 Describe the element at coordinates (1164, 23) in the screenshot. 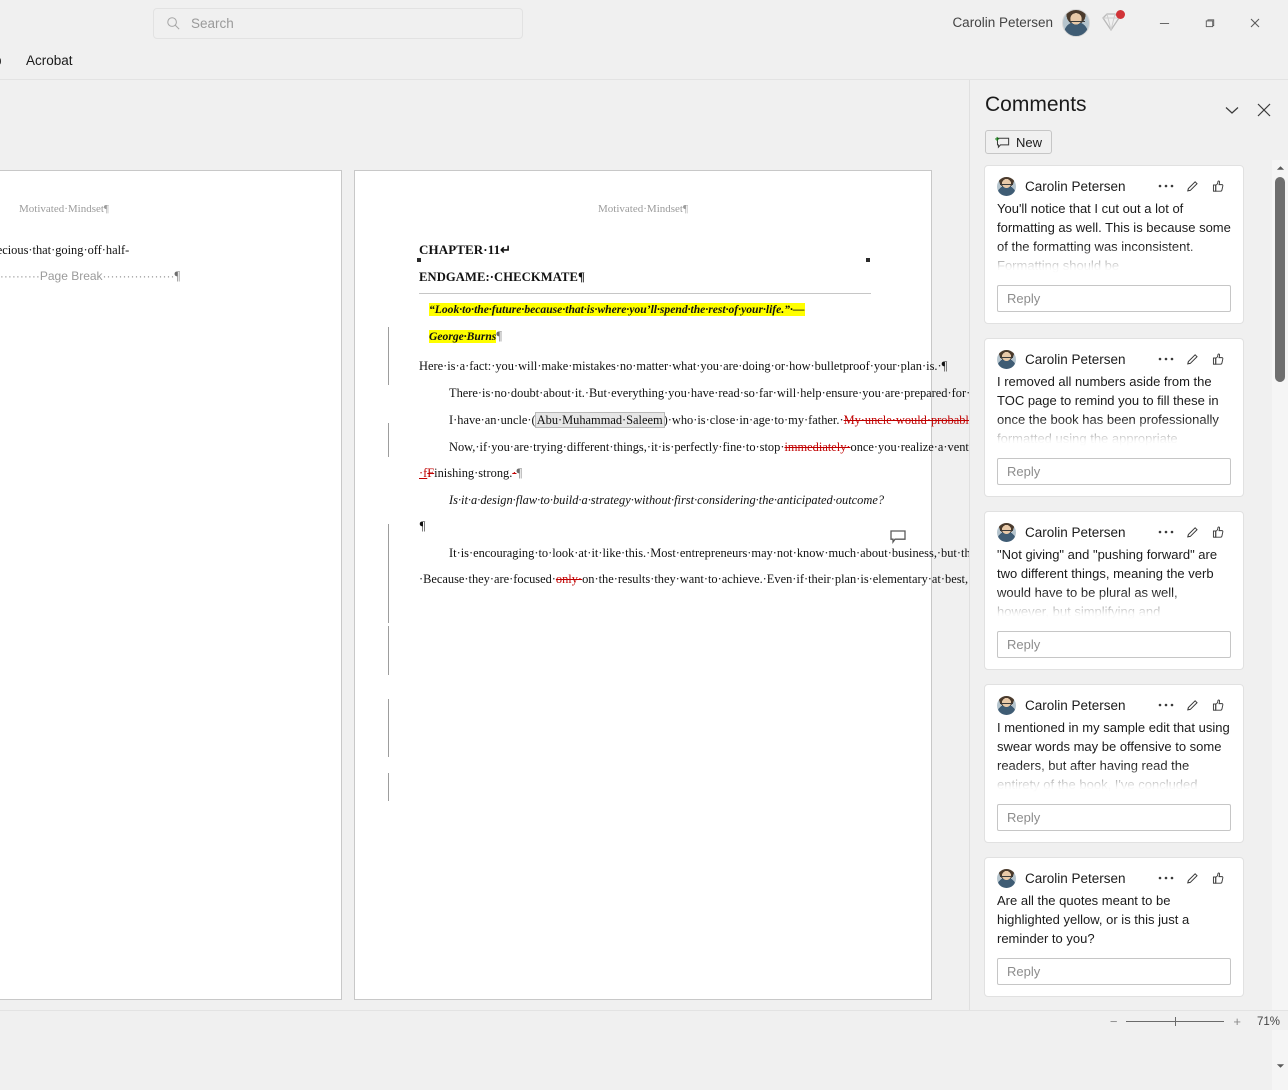

I see `minimize-button` at that location.